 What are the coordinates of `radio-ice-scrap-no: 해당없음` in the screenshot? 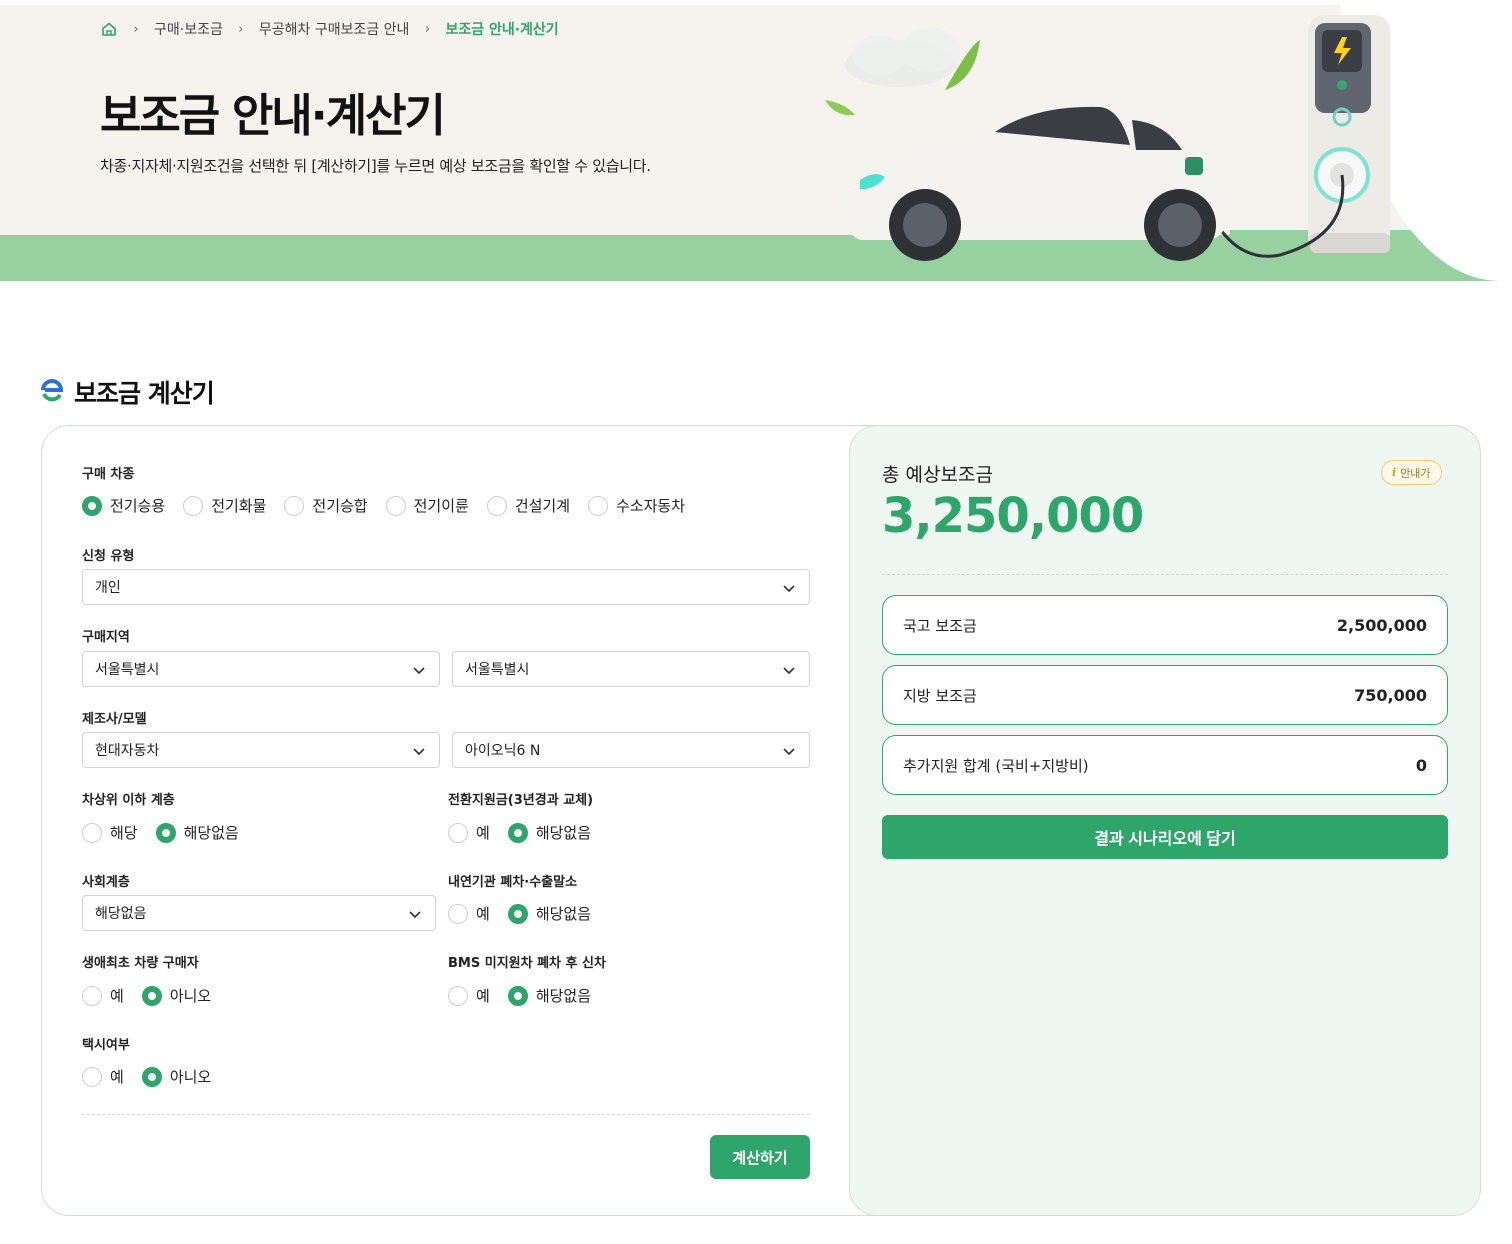 It's located at (549, 913).